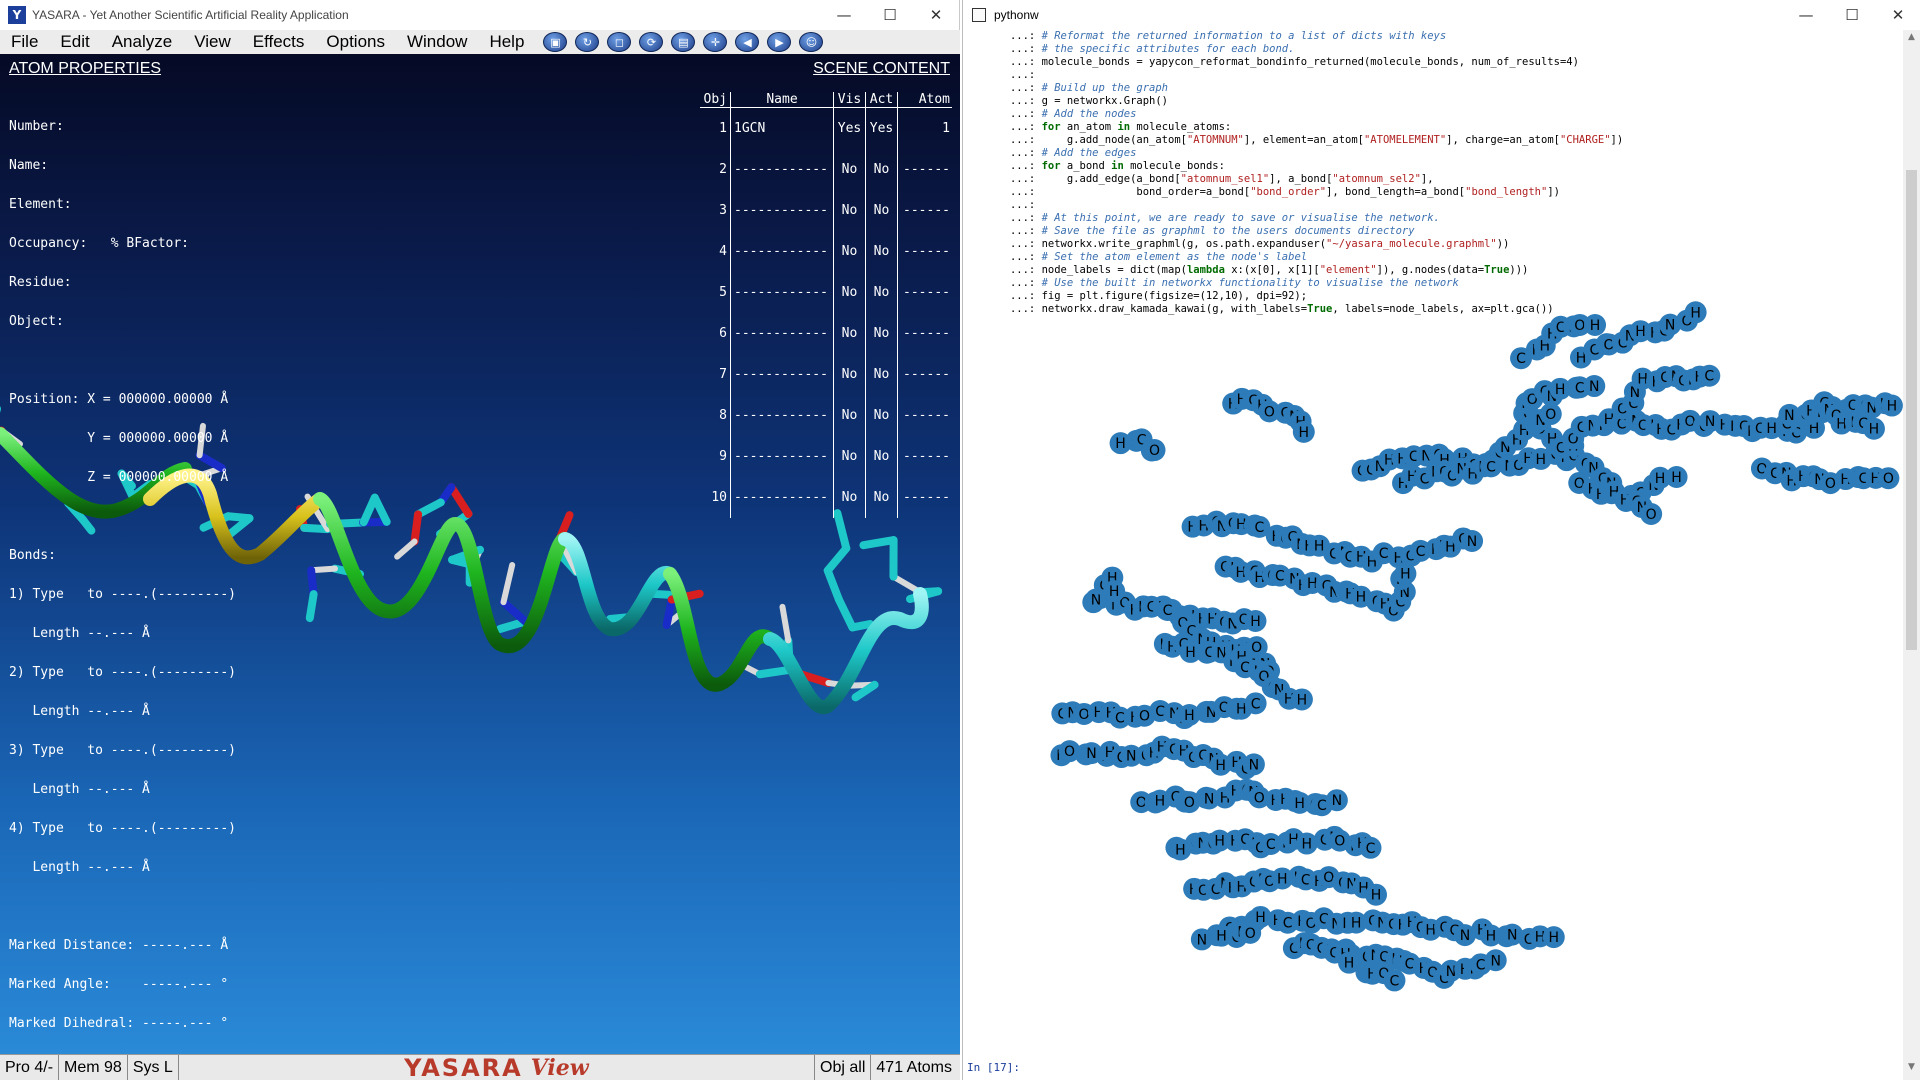 The height and width of the screenshot is (1082, 1920). I want to click on atom-prop-line: Length --.--- Å, so click(122, 711).